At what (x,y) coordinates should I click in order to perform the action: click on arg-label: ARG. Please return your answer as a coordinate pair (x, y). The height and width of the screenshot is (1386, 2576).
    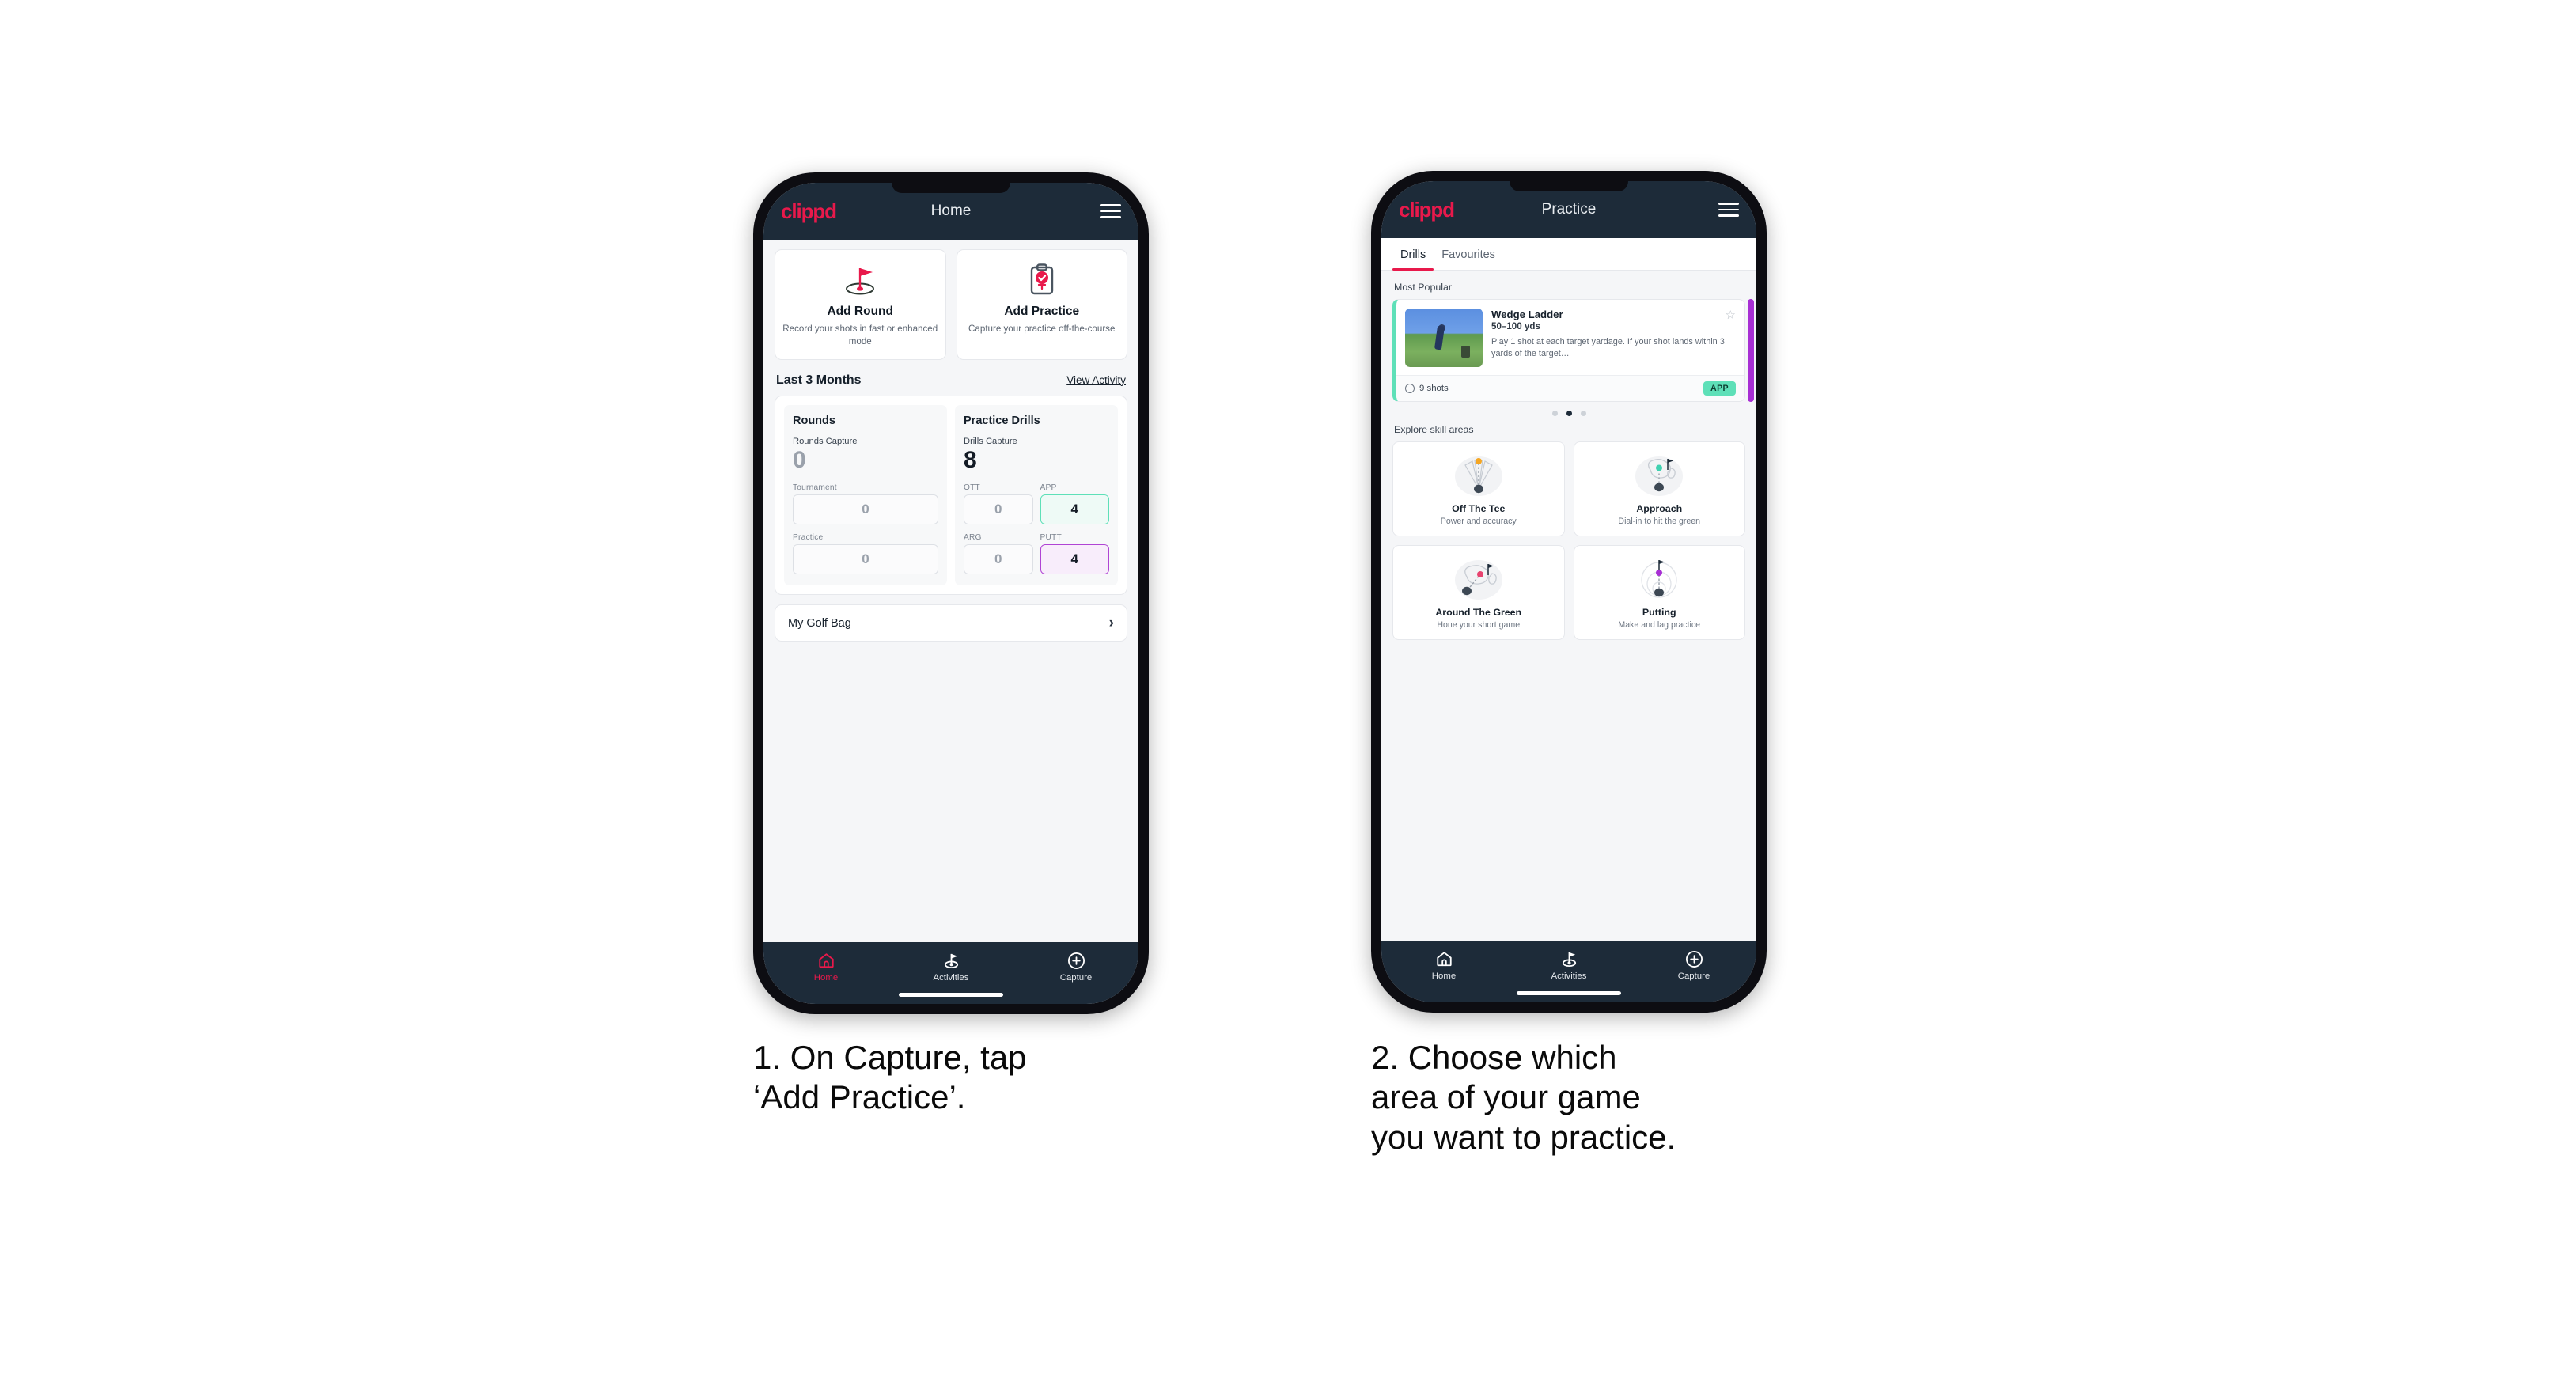
    Looking at the image, I should click on (973, 538).